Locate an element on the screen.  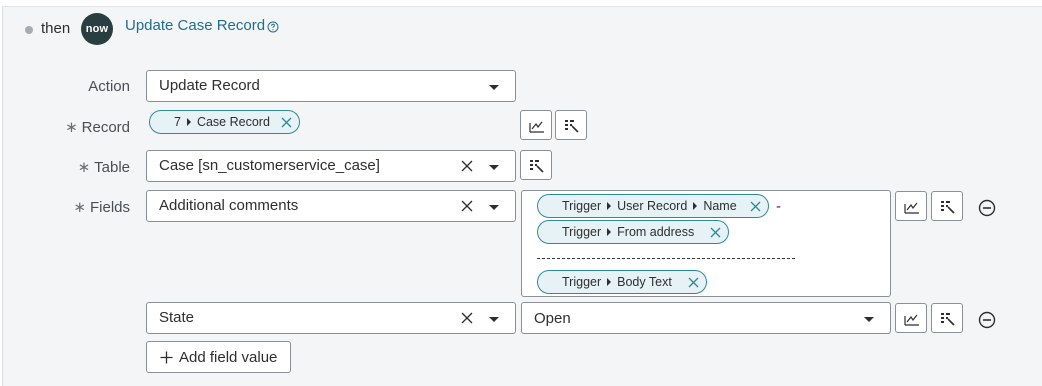
field-select: State is located at coordinates (331, 318).